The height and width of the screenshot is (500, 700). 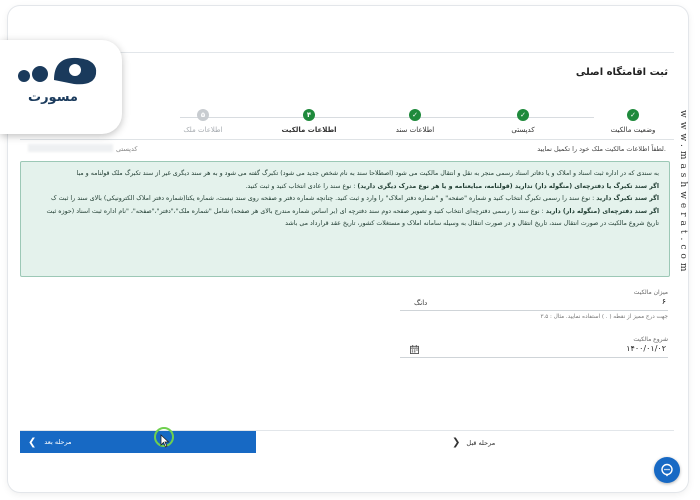 I want to click on step-postal-code: ✓ کدپستی, so click(x=523, y=121).